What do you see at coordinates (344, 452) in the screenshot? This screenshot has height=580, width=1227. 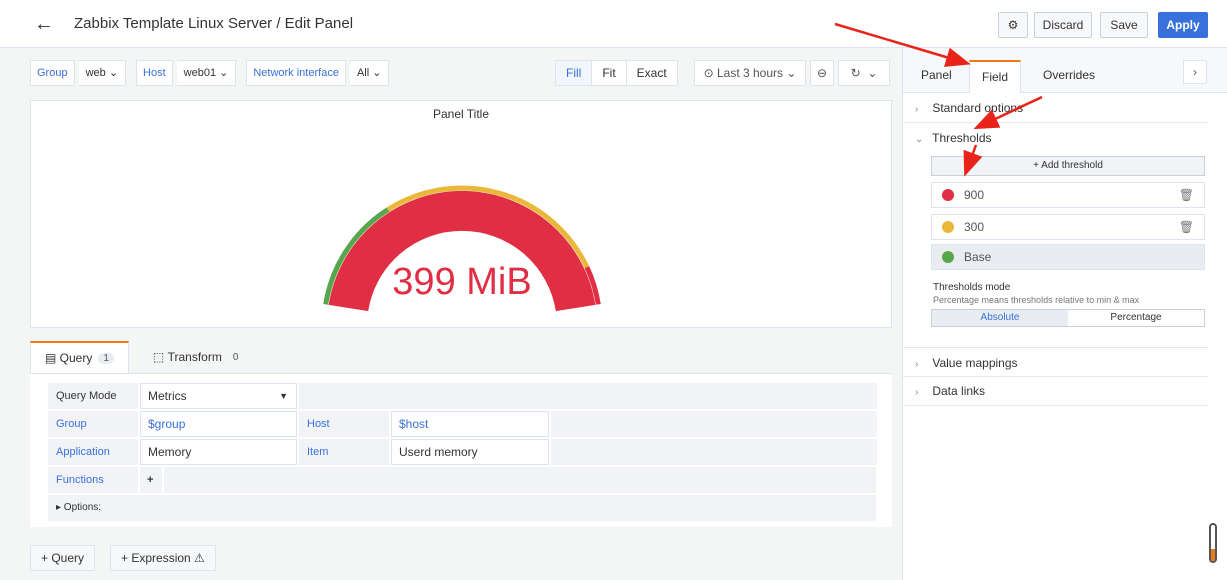 I see `item-label: Item` at bounding box center [344, 452].